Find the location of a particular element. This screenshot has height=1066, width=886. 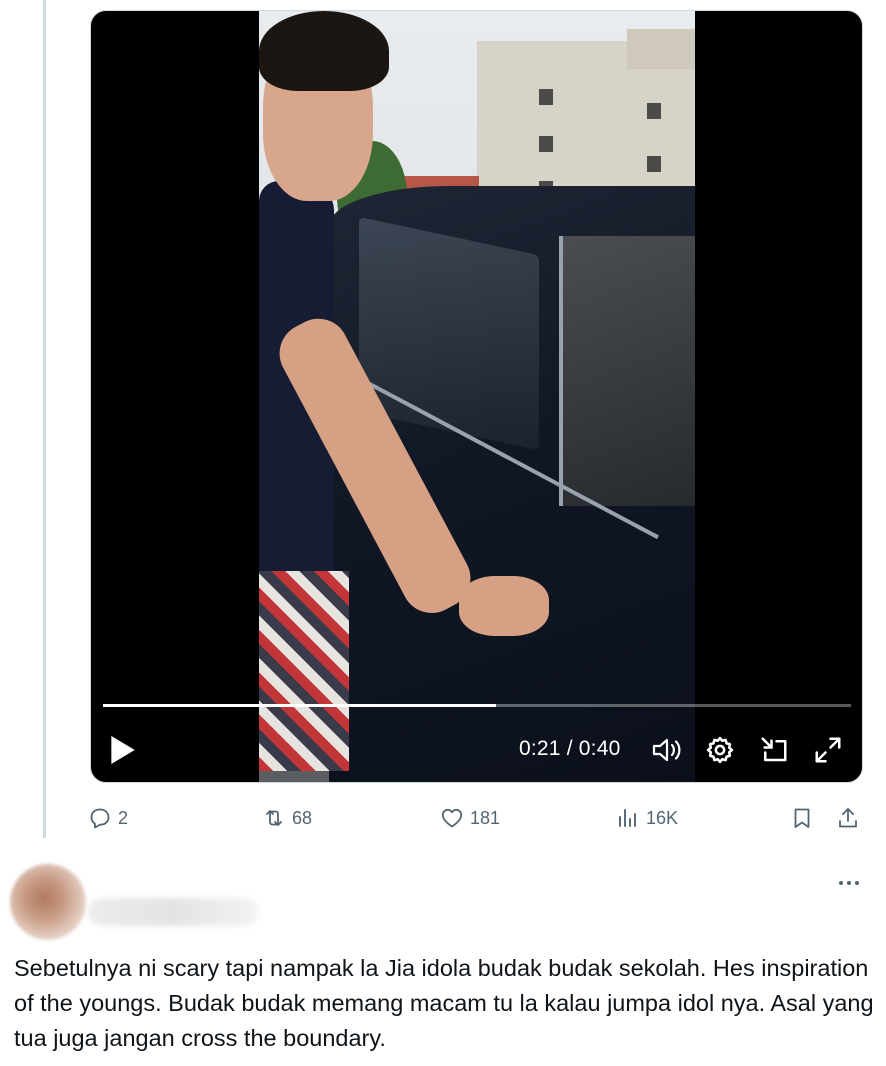

avatar is located at coordinates (48, 902).